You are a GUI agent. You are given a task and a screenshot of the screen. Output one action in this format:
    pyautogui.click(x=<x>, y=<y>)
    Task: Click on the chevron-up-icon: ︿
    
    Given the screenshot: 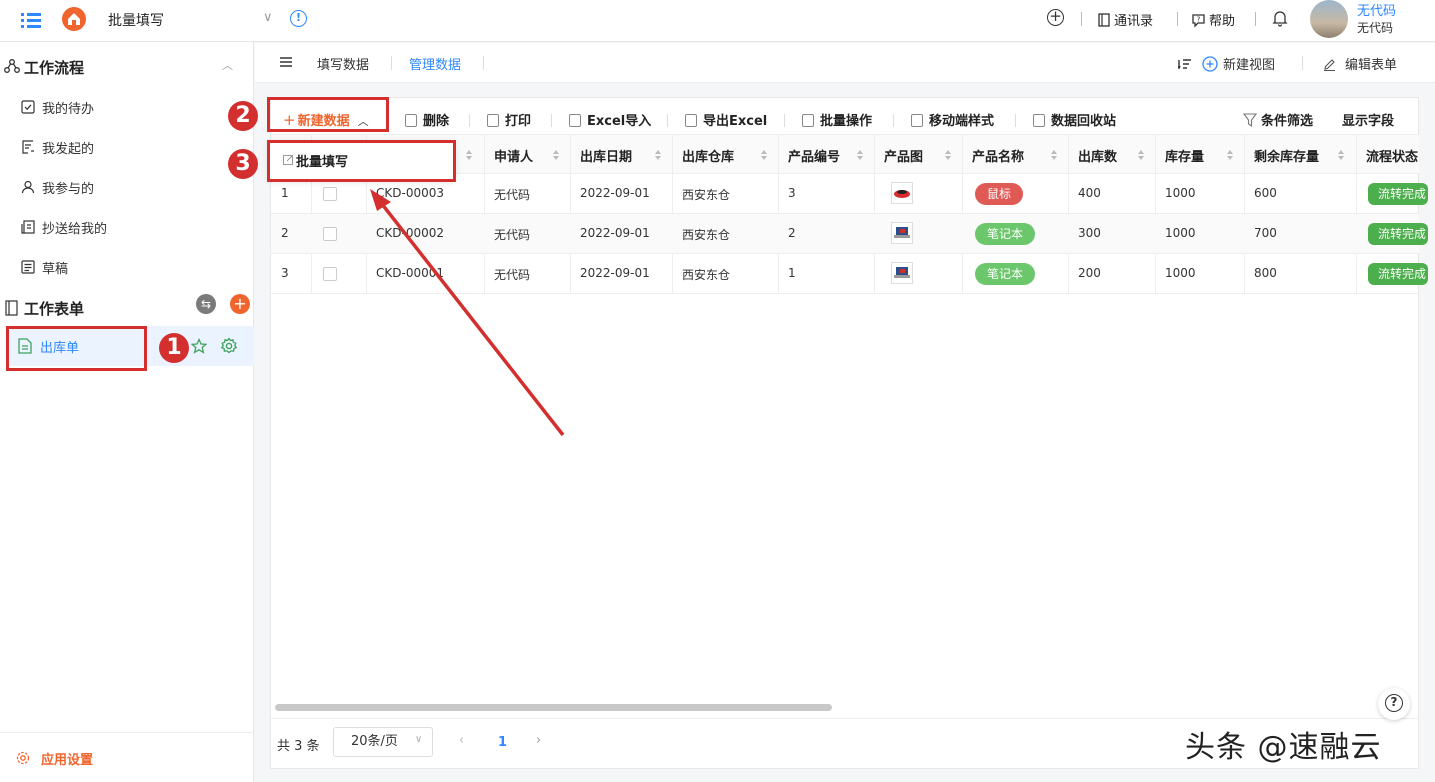 What is the action you would take?
    pyautogui.click(x=227, y=65)
    